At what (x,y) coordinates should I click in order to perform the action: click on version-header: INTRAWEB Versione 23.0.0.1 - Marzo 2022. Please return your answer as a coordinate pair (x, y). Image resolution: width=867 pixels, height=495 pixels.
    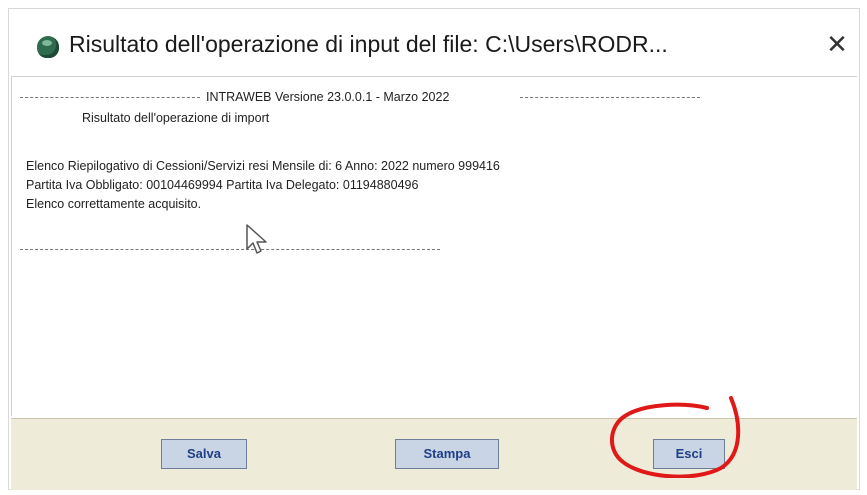
    Looking at the image, I should click on (360, 97).